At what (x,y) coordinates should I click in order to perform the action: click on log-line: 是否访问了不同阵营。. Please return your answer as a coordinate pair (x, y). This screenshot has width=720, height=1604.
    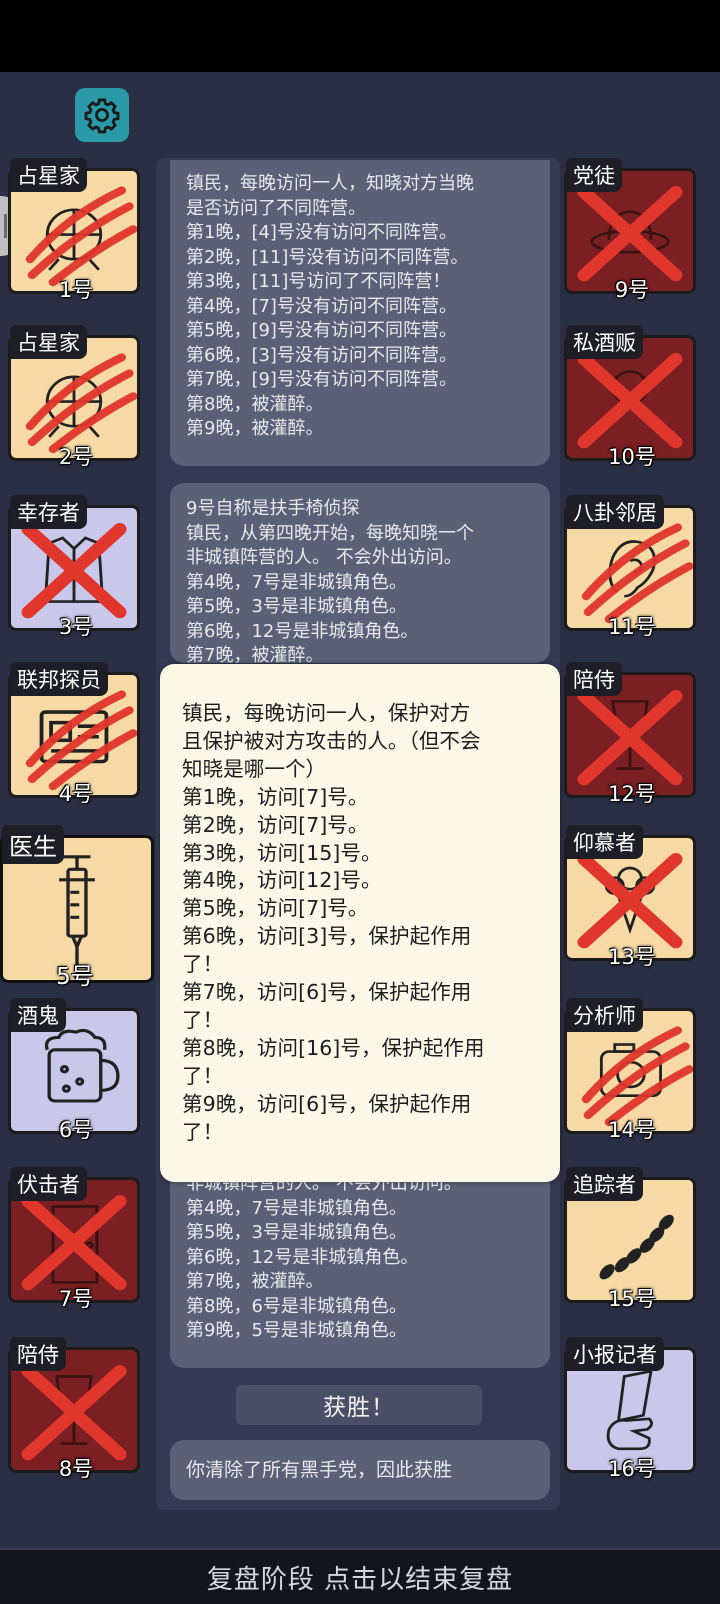
    Looking at the image, I should click on (276, 208).